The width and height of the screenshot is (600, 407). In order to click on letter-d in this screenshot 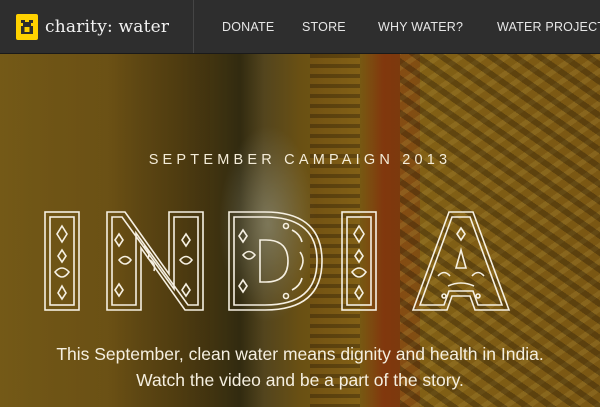, I will do `click(275, 261)`.